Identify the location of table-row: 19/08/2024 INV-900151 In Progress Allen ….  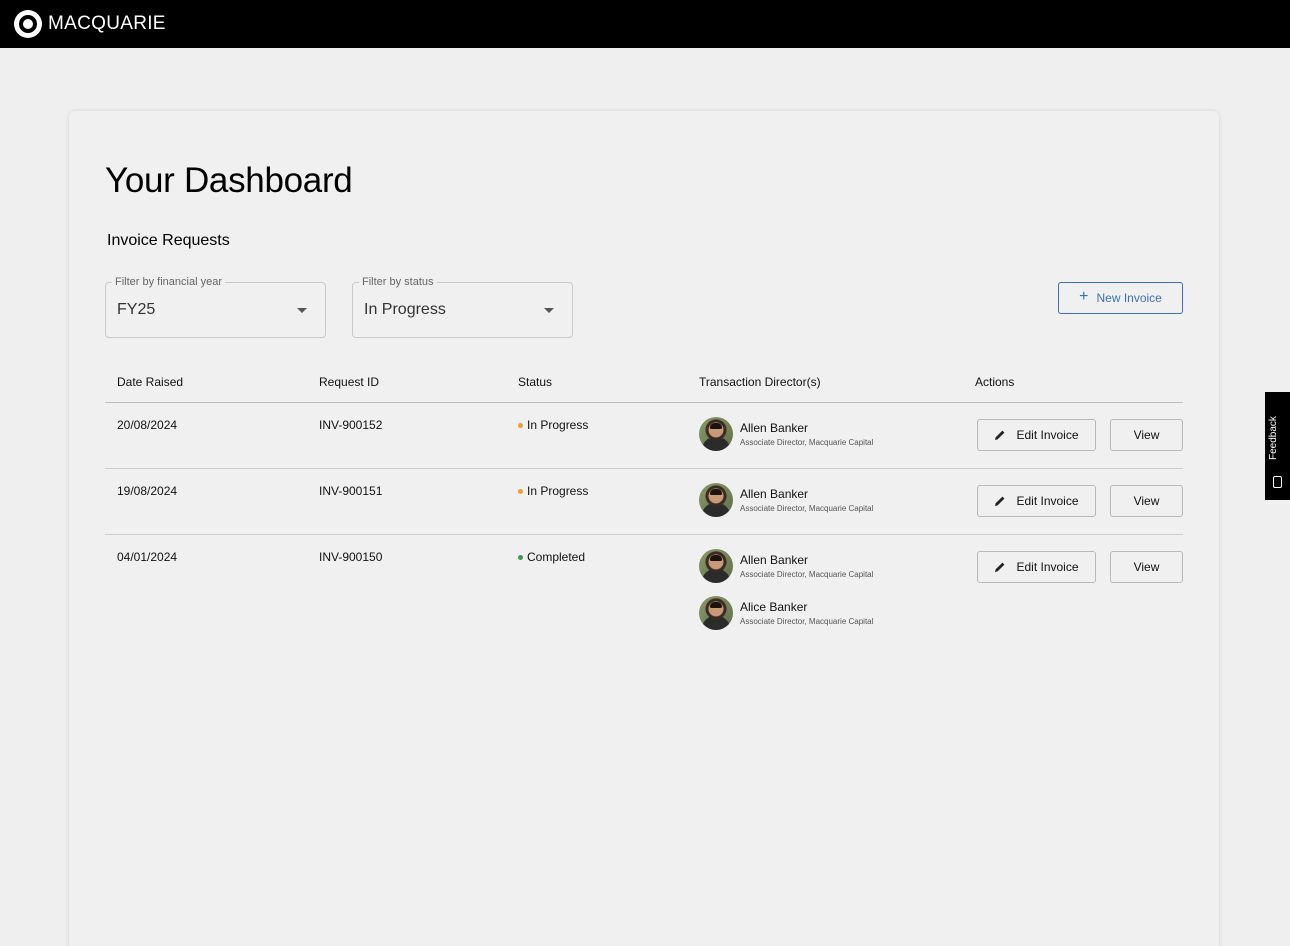
(644, 502).